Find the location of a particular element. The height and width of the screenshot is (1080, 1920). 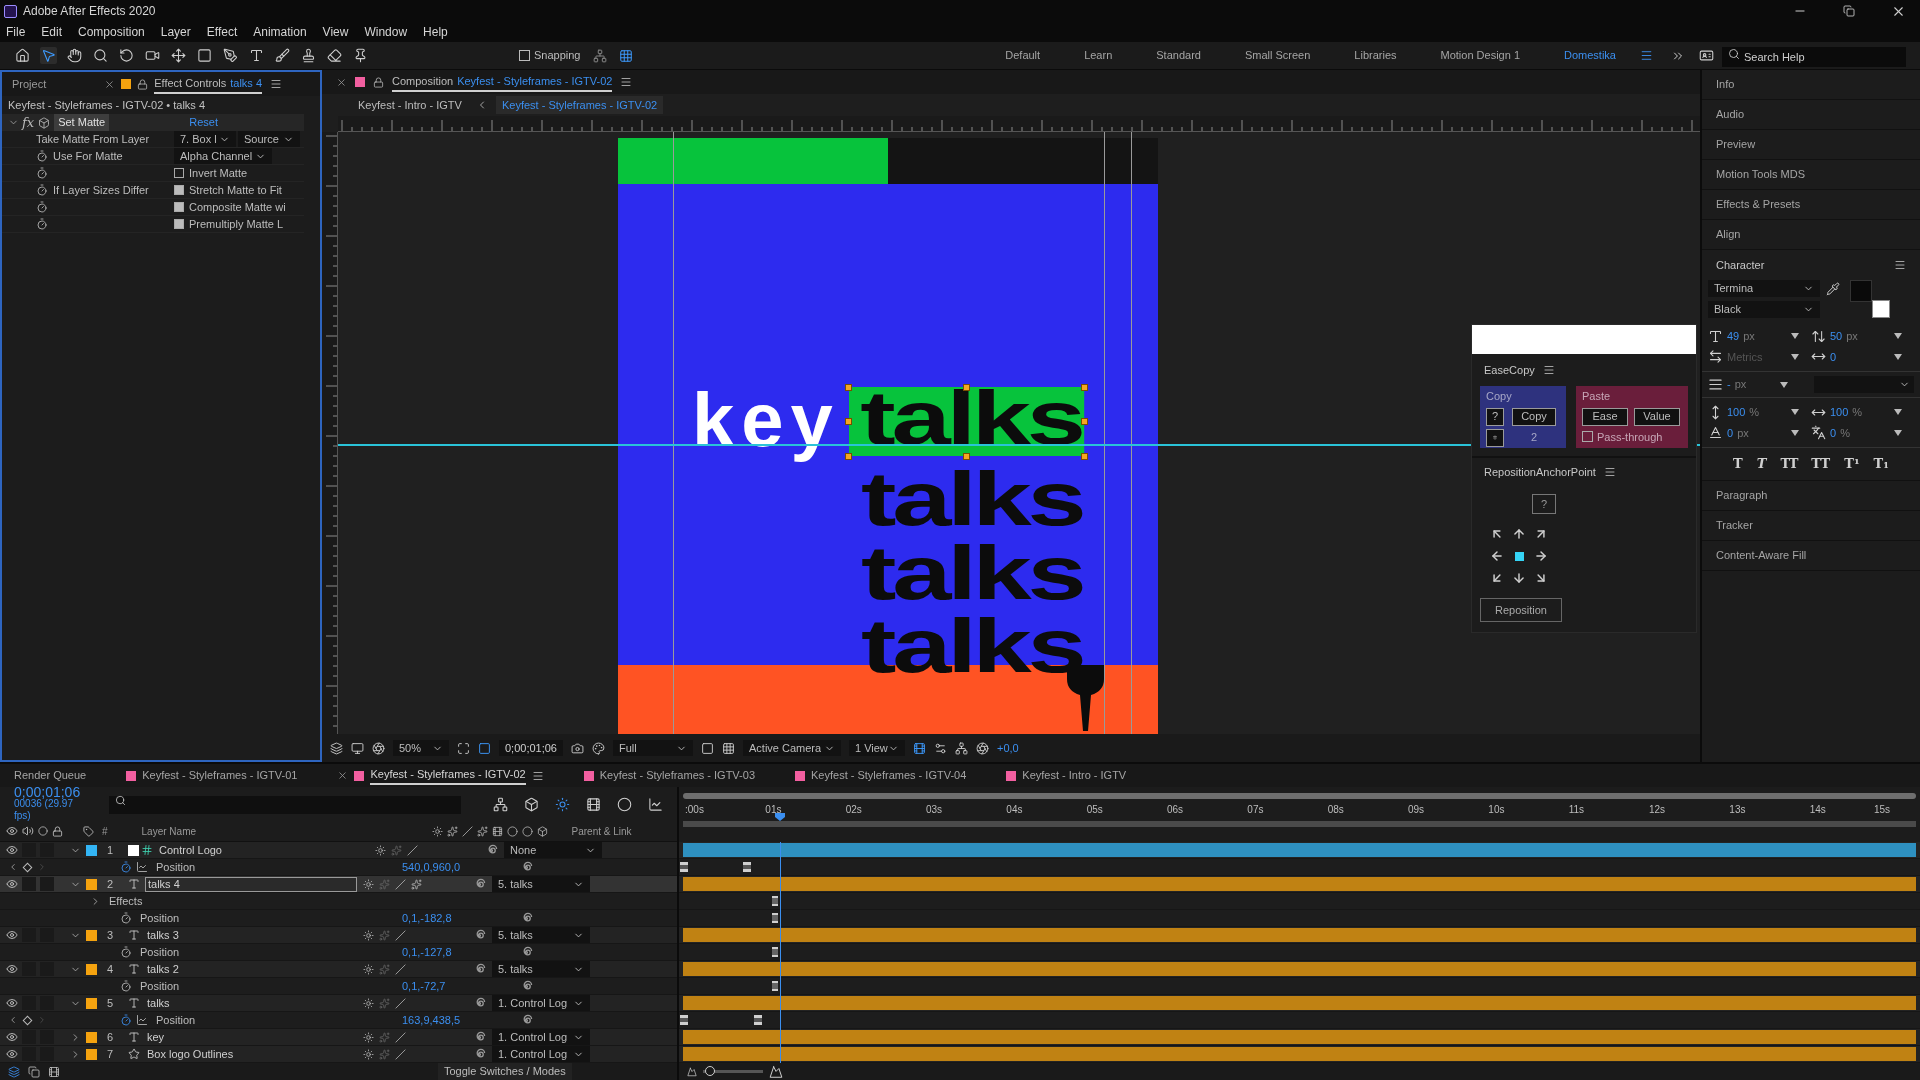

move-icon is located at coordinates (178, 55).